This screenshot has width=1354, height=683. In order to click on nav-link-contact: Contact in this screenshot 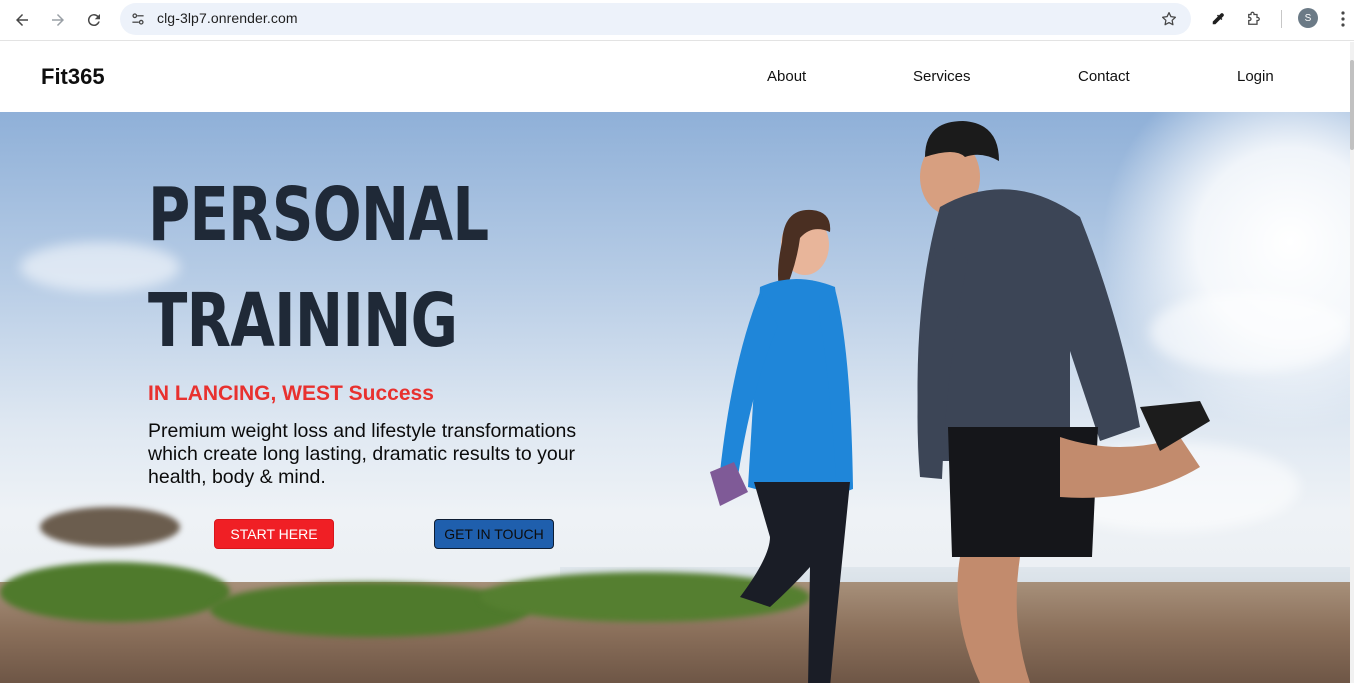, I will do `click(1104, 76)`.